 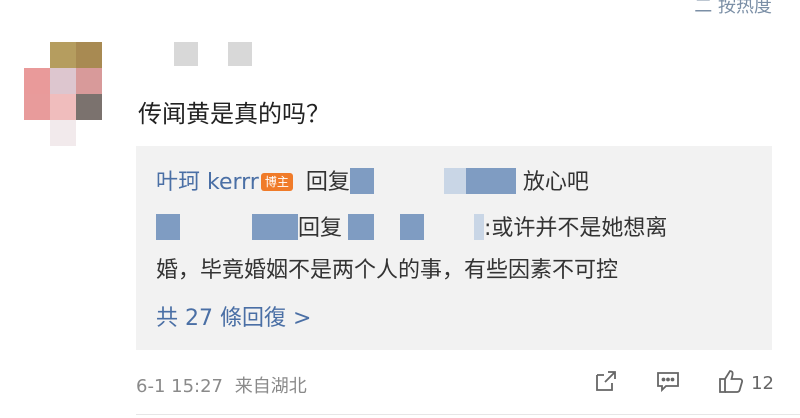 I want to click on comment-icon, so click(x=668, y=383).